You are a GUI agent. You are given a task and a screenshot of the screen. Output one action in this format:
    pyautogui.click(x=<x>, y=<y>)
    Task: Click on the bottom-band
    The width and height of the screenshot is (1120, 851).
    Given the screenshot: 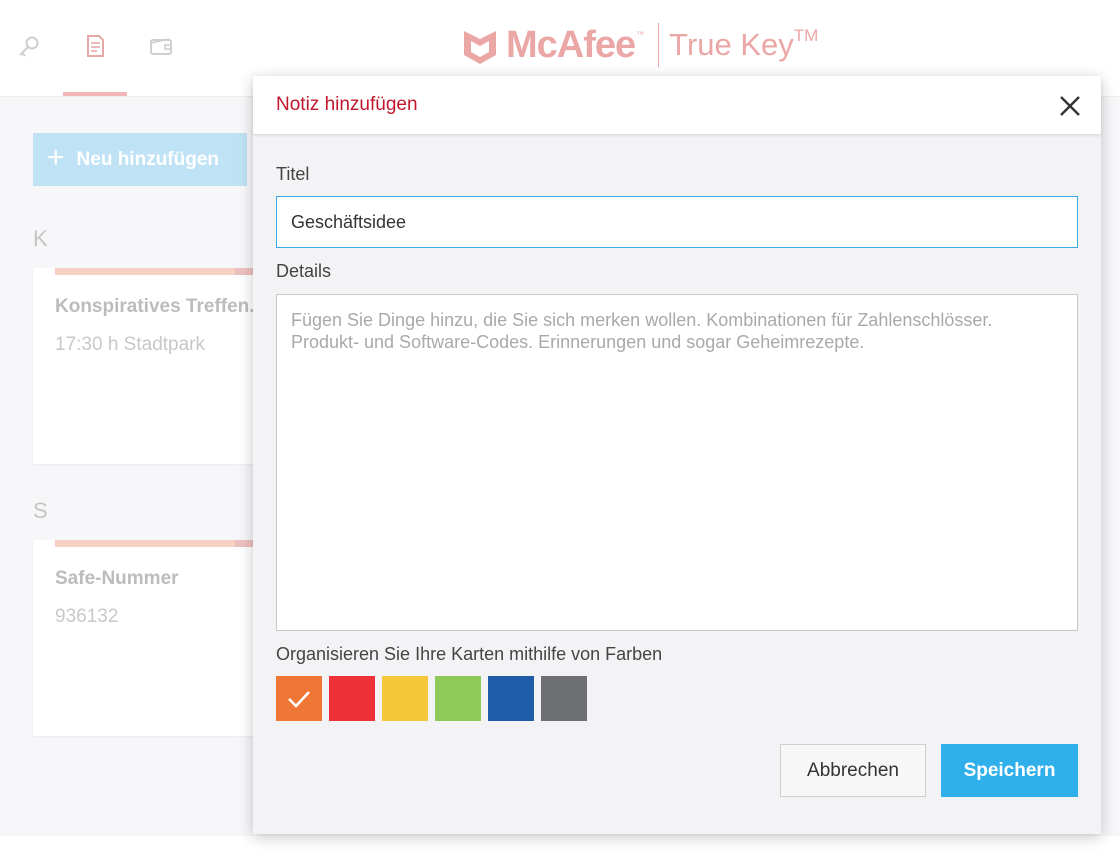 What is the action you would take?
    pyautogui.click(x=560, y=843)
    